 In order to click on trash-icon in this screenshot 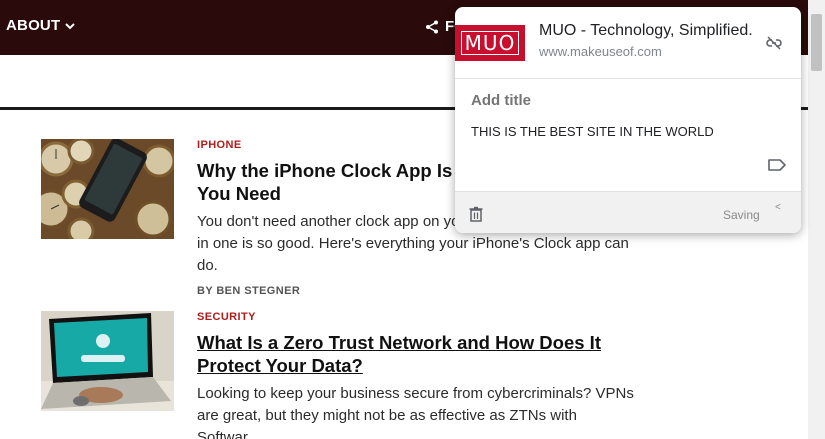, I will do `click(476, 214)`.